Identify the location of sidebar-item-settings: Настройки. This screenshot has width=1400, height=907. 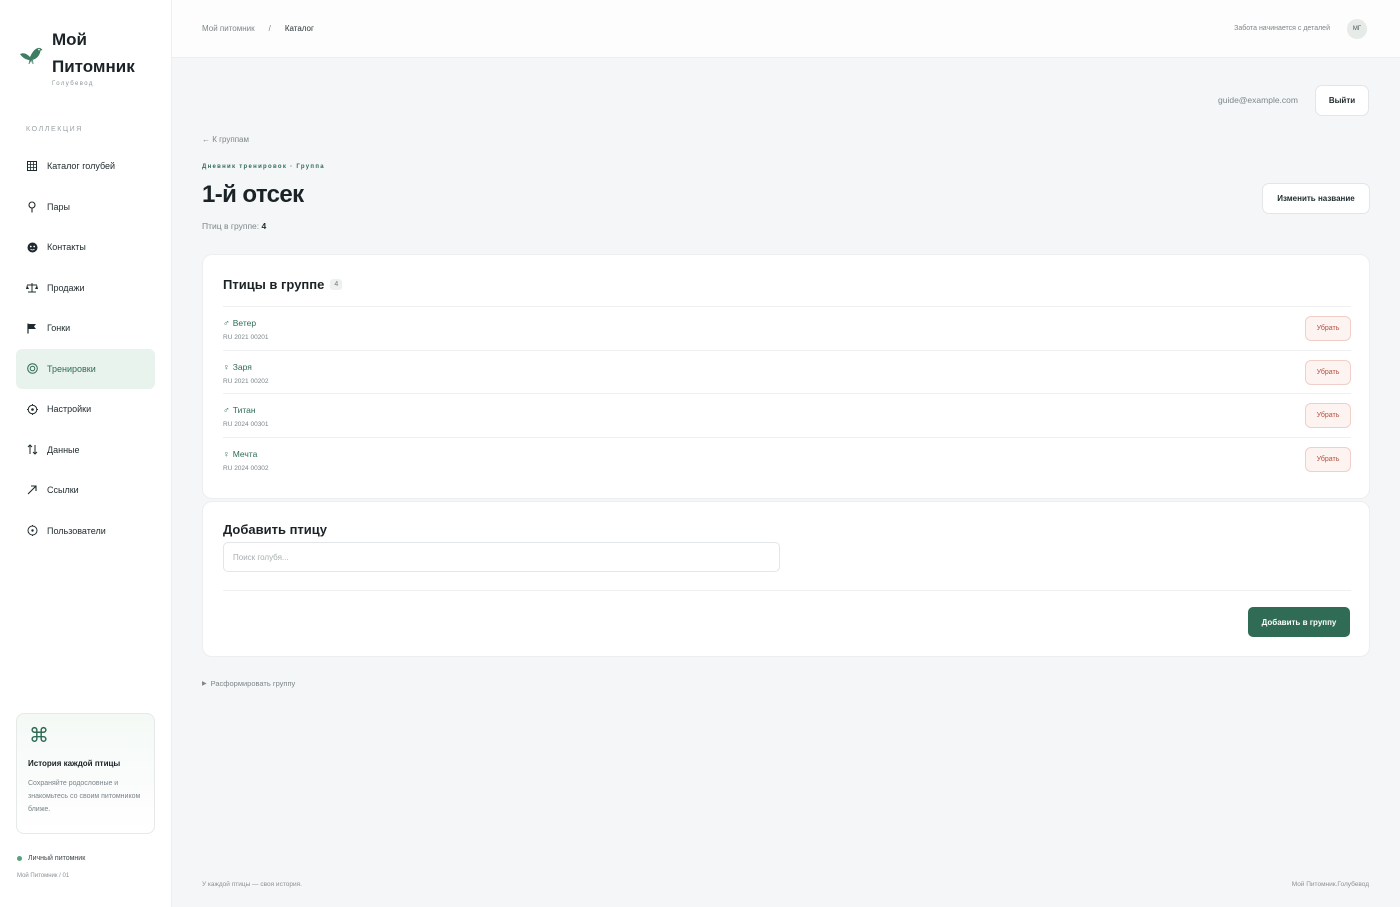
(85, 409).